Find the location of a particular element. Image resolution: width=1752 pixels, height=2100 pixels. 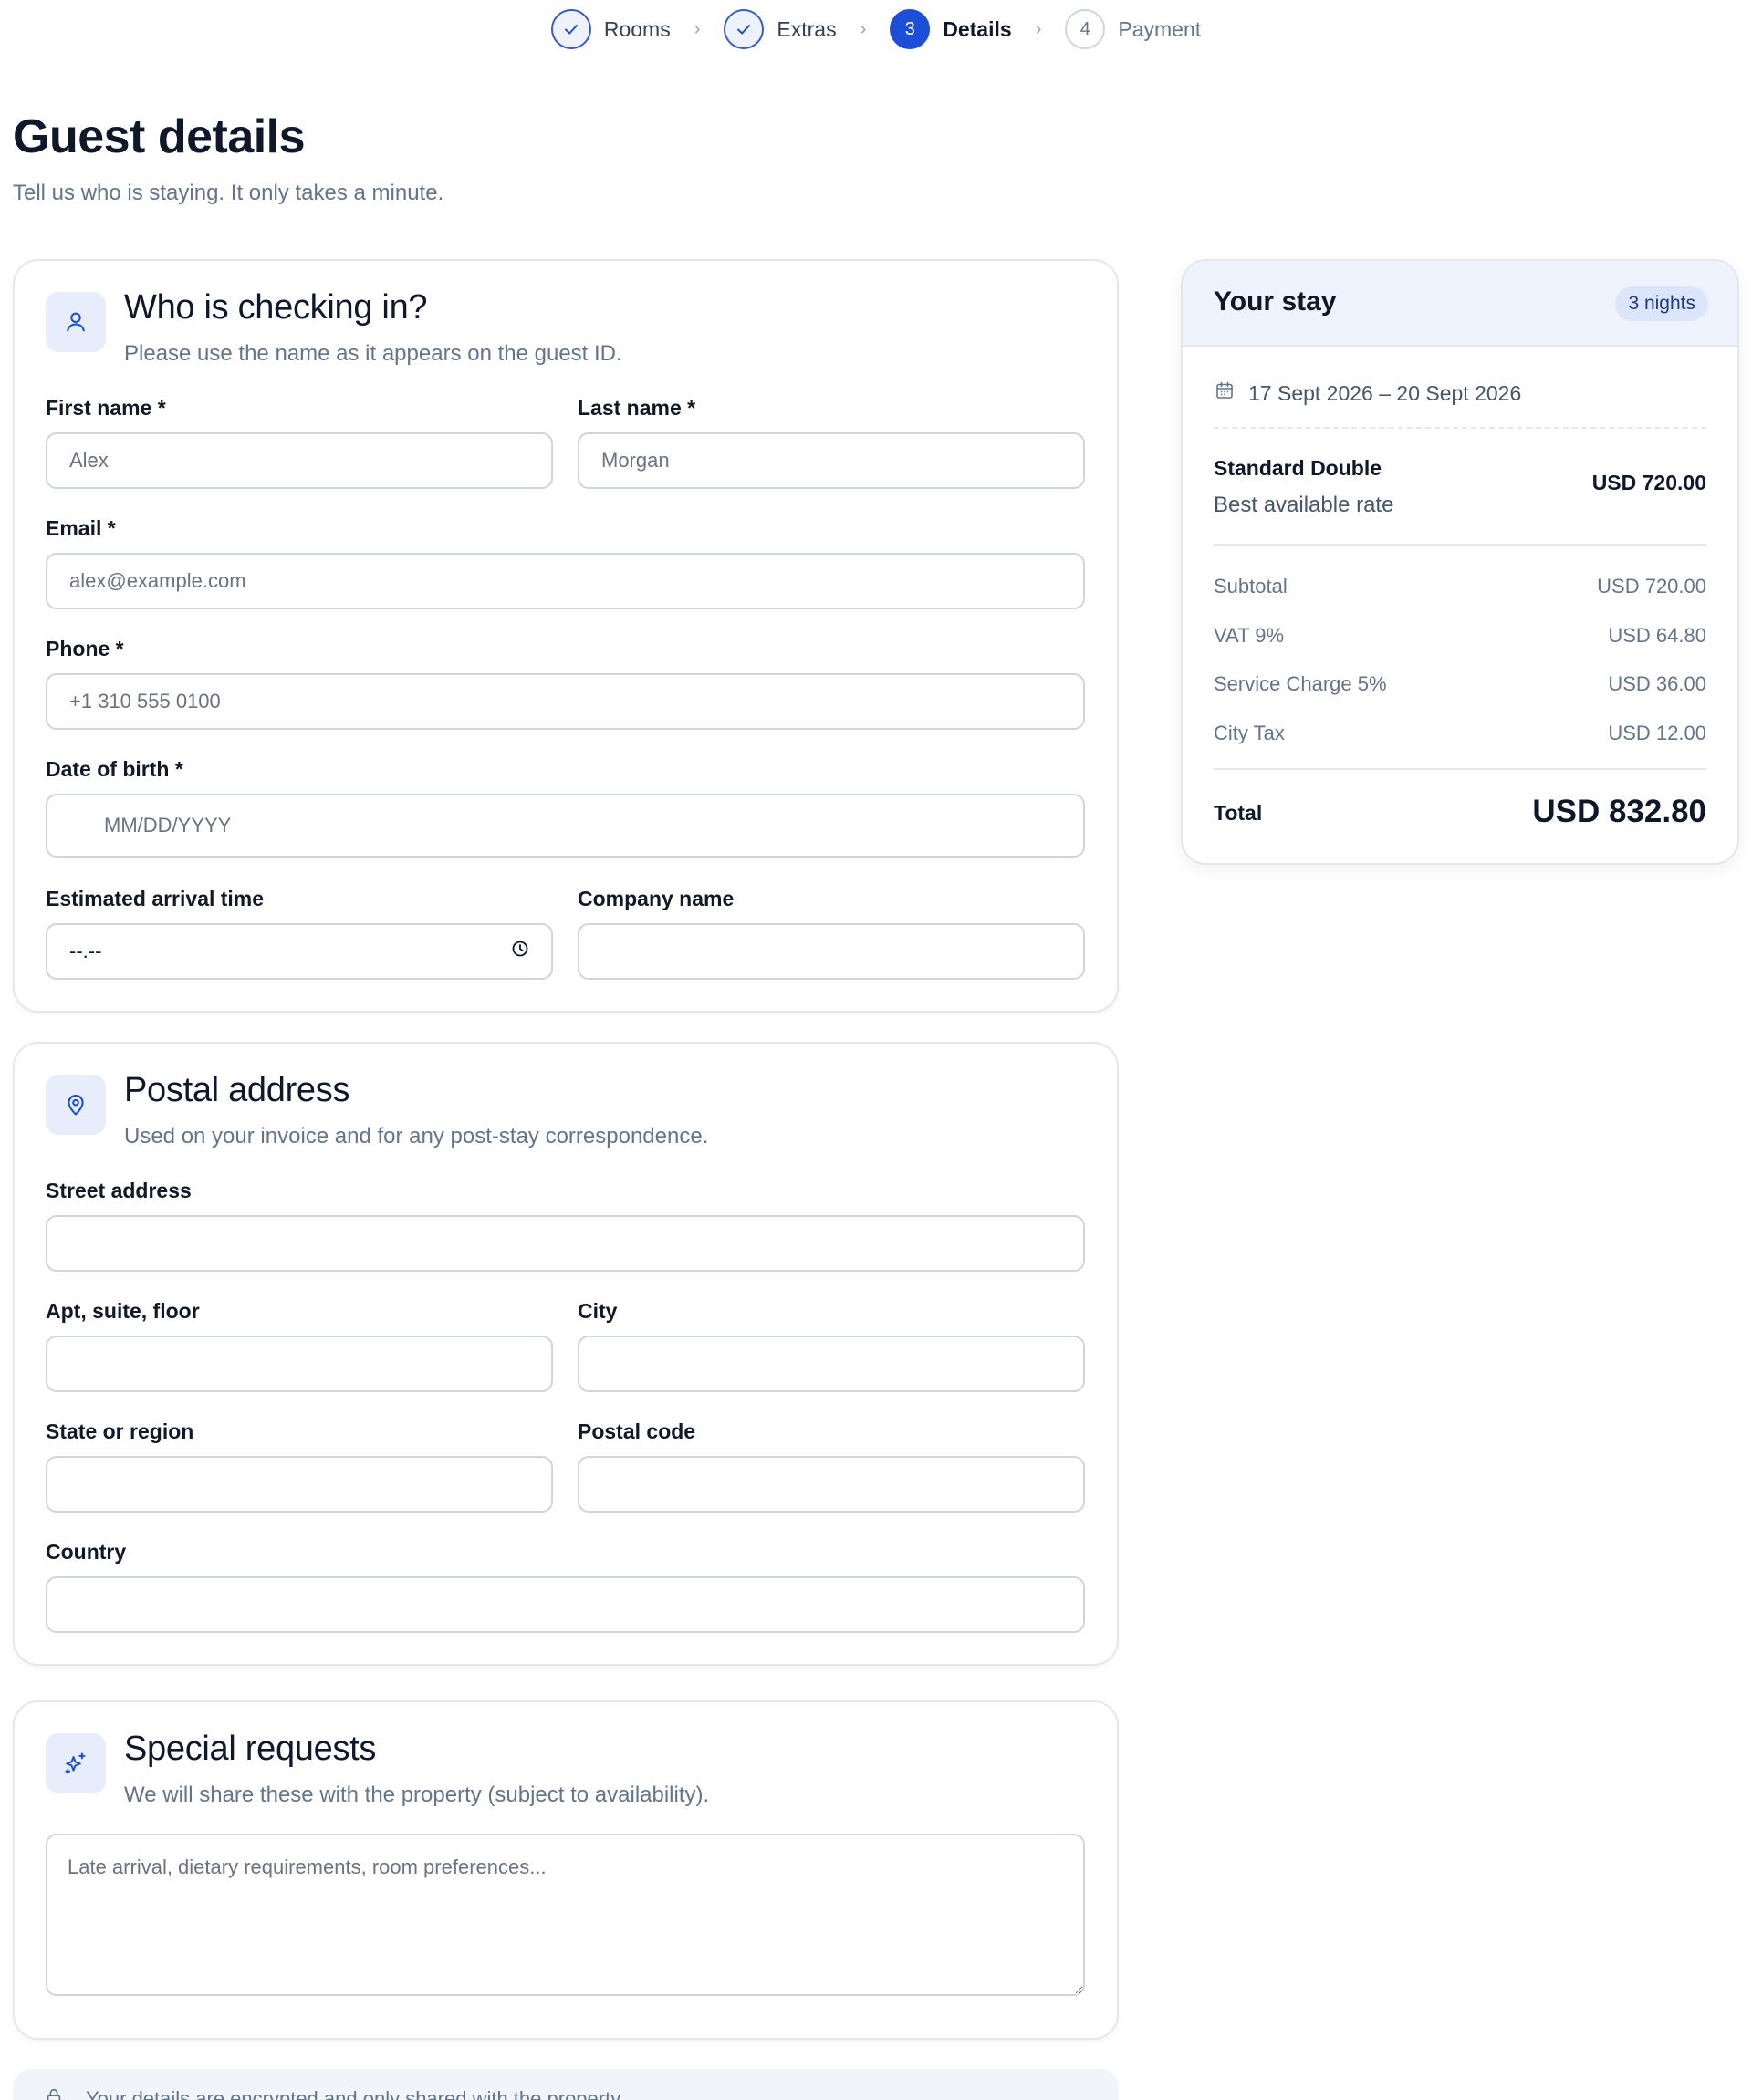

last-name-input is located at coordinates (831, 460).